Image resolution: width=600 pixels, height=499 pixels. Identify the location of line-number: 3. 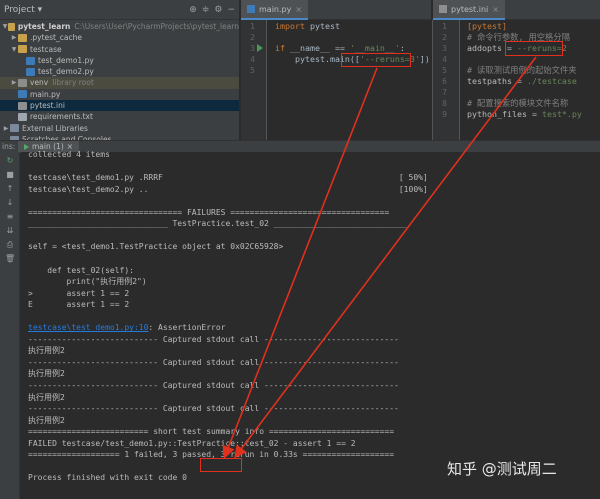
(252, 48).